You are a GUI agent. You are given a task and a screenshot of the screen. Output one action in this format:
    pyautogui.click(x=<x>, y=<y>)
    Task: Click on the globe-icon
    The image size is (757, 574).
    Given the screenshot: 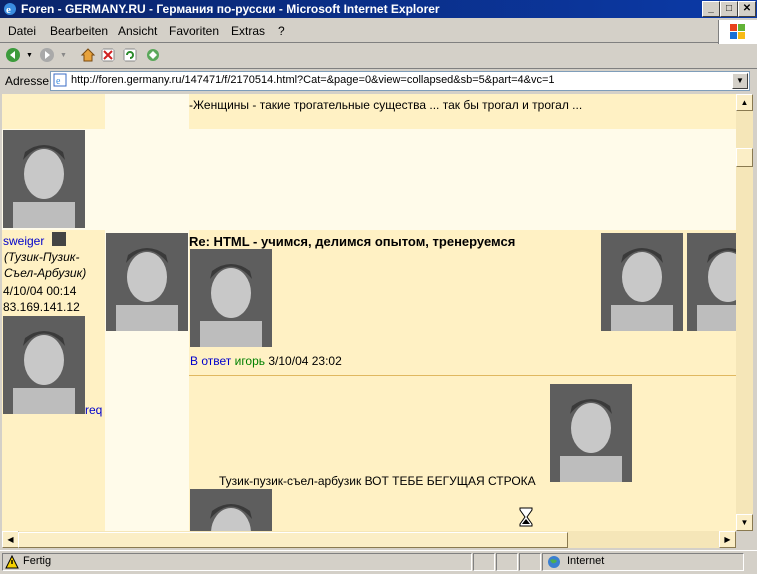 What is the action you would take?
    pyautogui.click(x=554, y=562)
    